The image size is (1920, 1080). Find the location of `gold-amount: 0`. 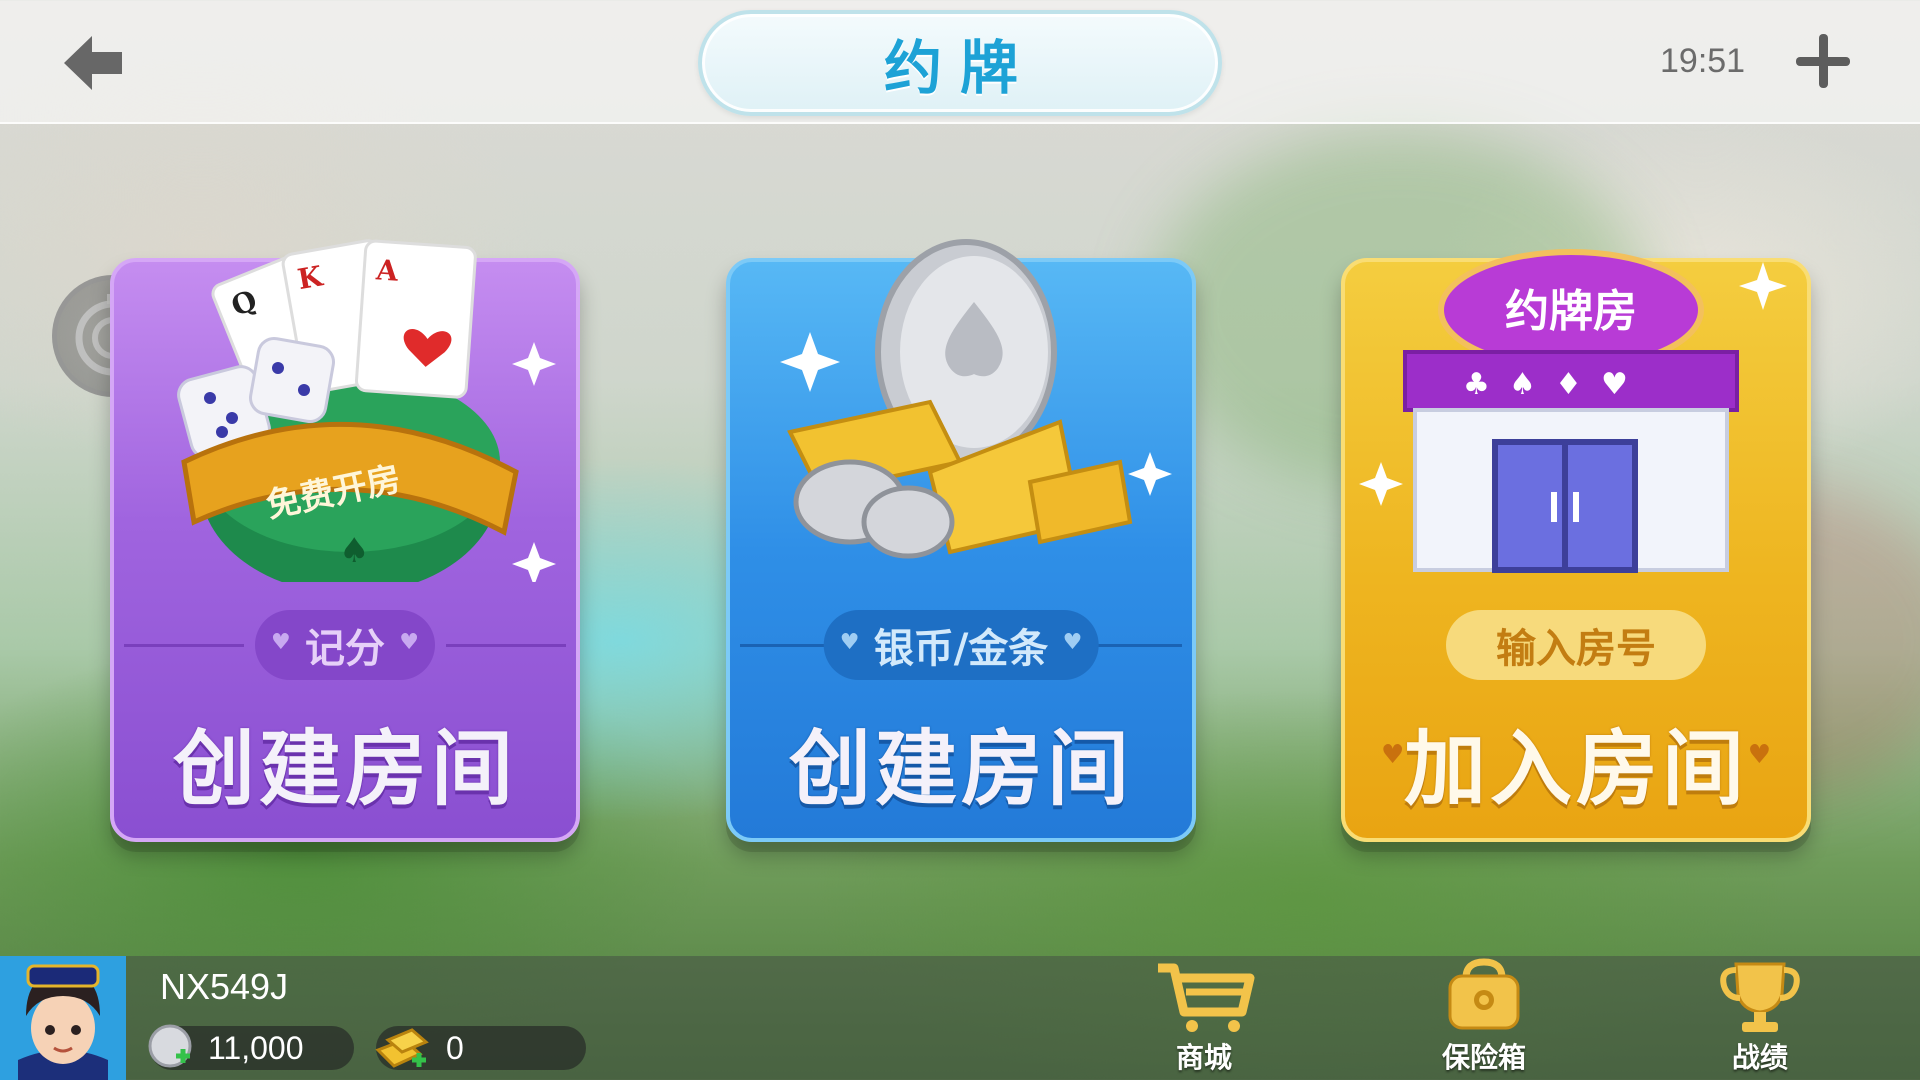

gold-amount: 0 is located at coordinates (455, 1048).